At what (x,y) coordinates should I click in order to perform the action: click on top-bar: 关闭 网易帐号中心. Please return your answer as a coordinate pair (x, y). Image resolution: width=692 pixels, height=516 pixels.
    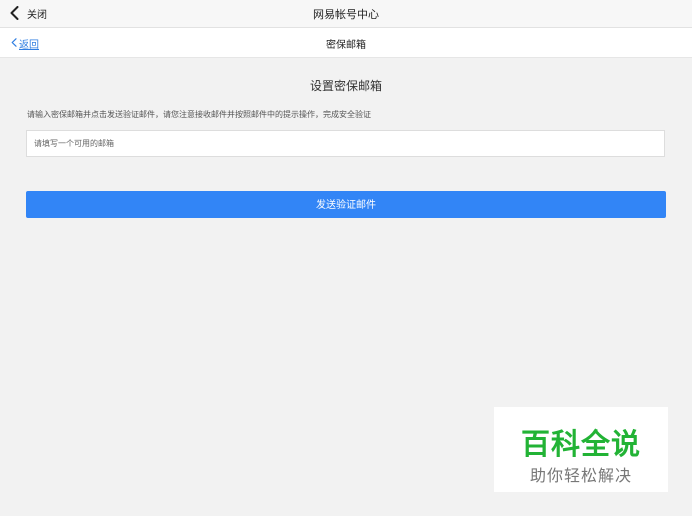
    Looking at the image, I should click on (346, 14).